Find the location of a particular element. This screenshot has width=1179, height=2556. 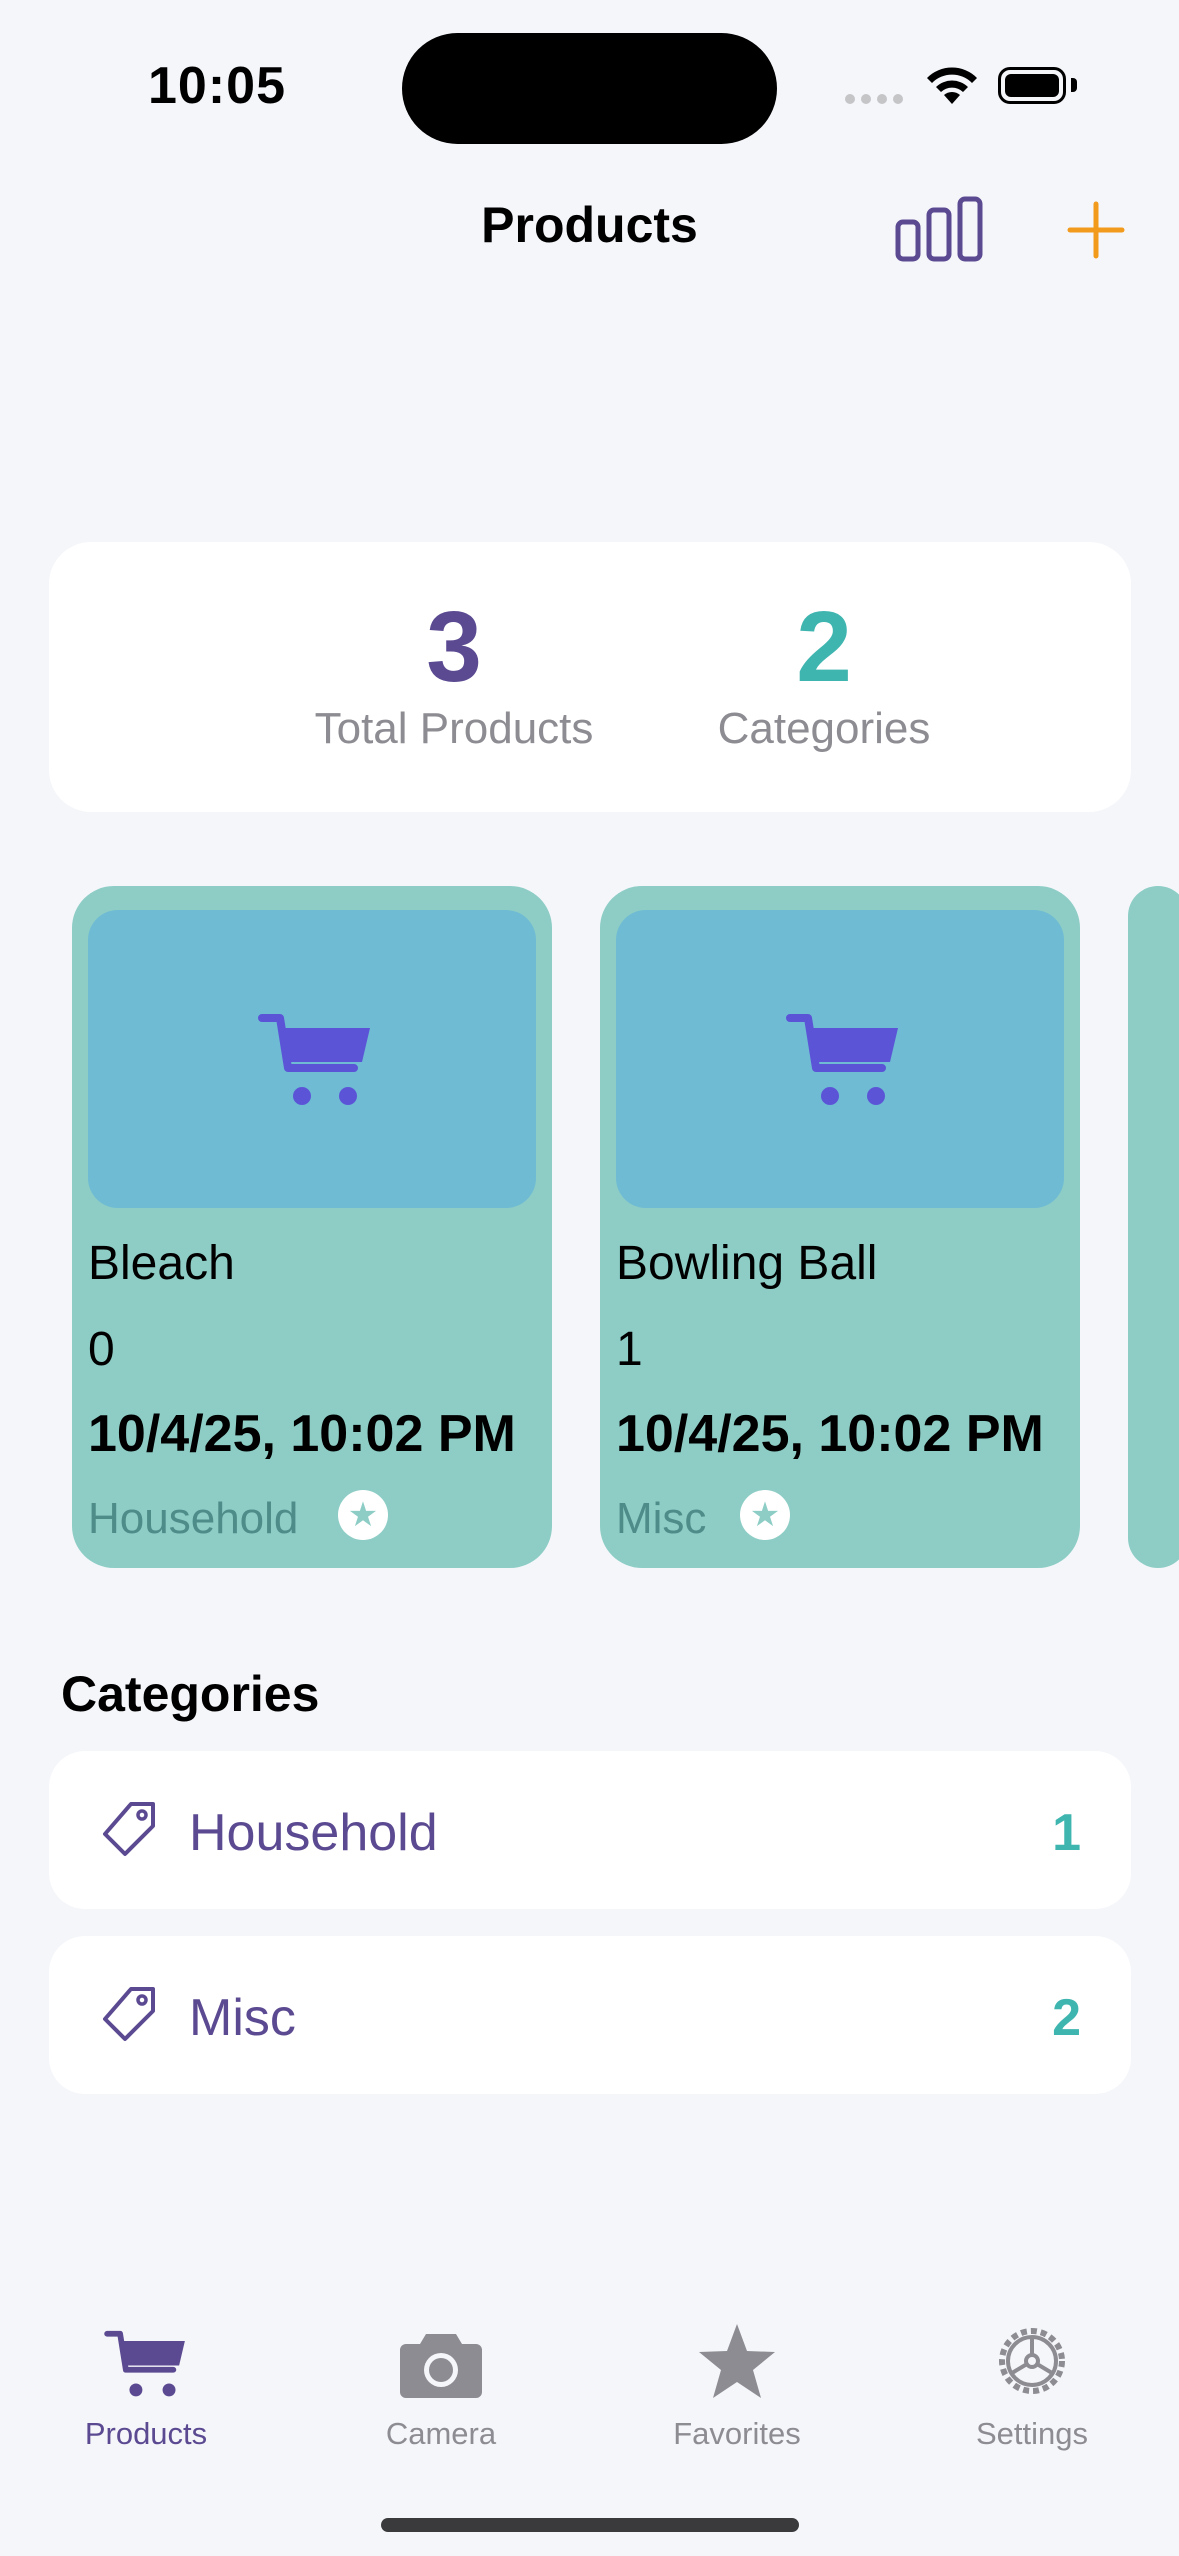

tab-settings: Settings is located at coordinates (1032, 2386).